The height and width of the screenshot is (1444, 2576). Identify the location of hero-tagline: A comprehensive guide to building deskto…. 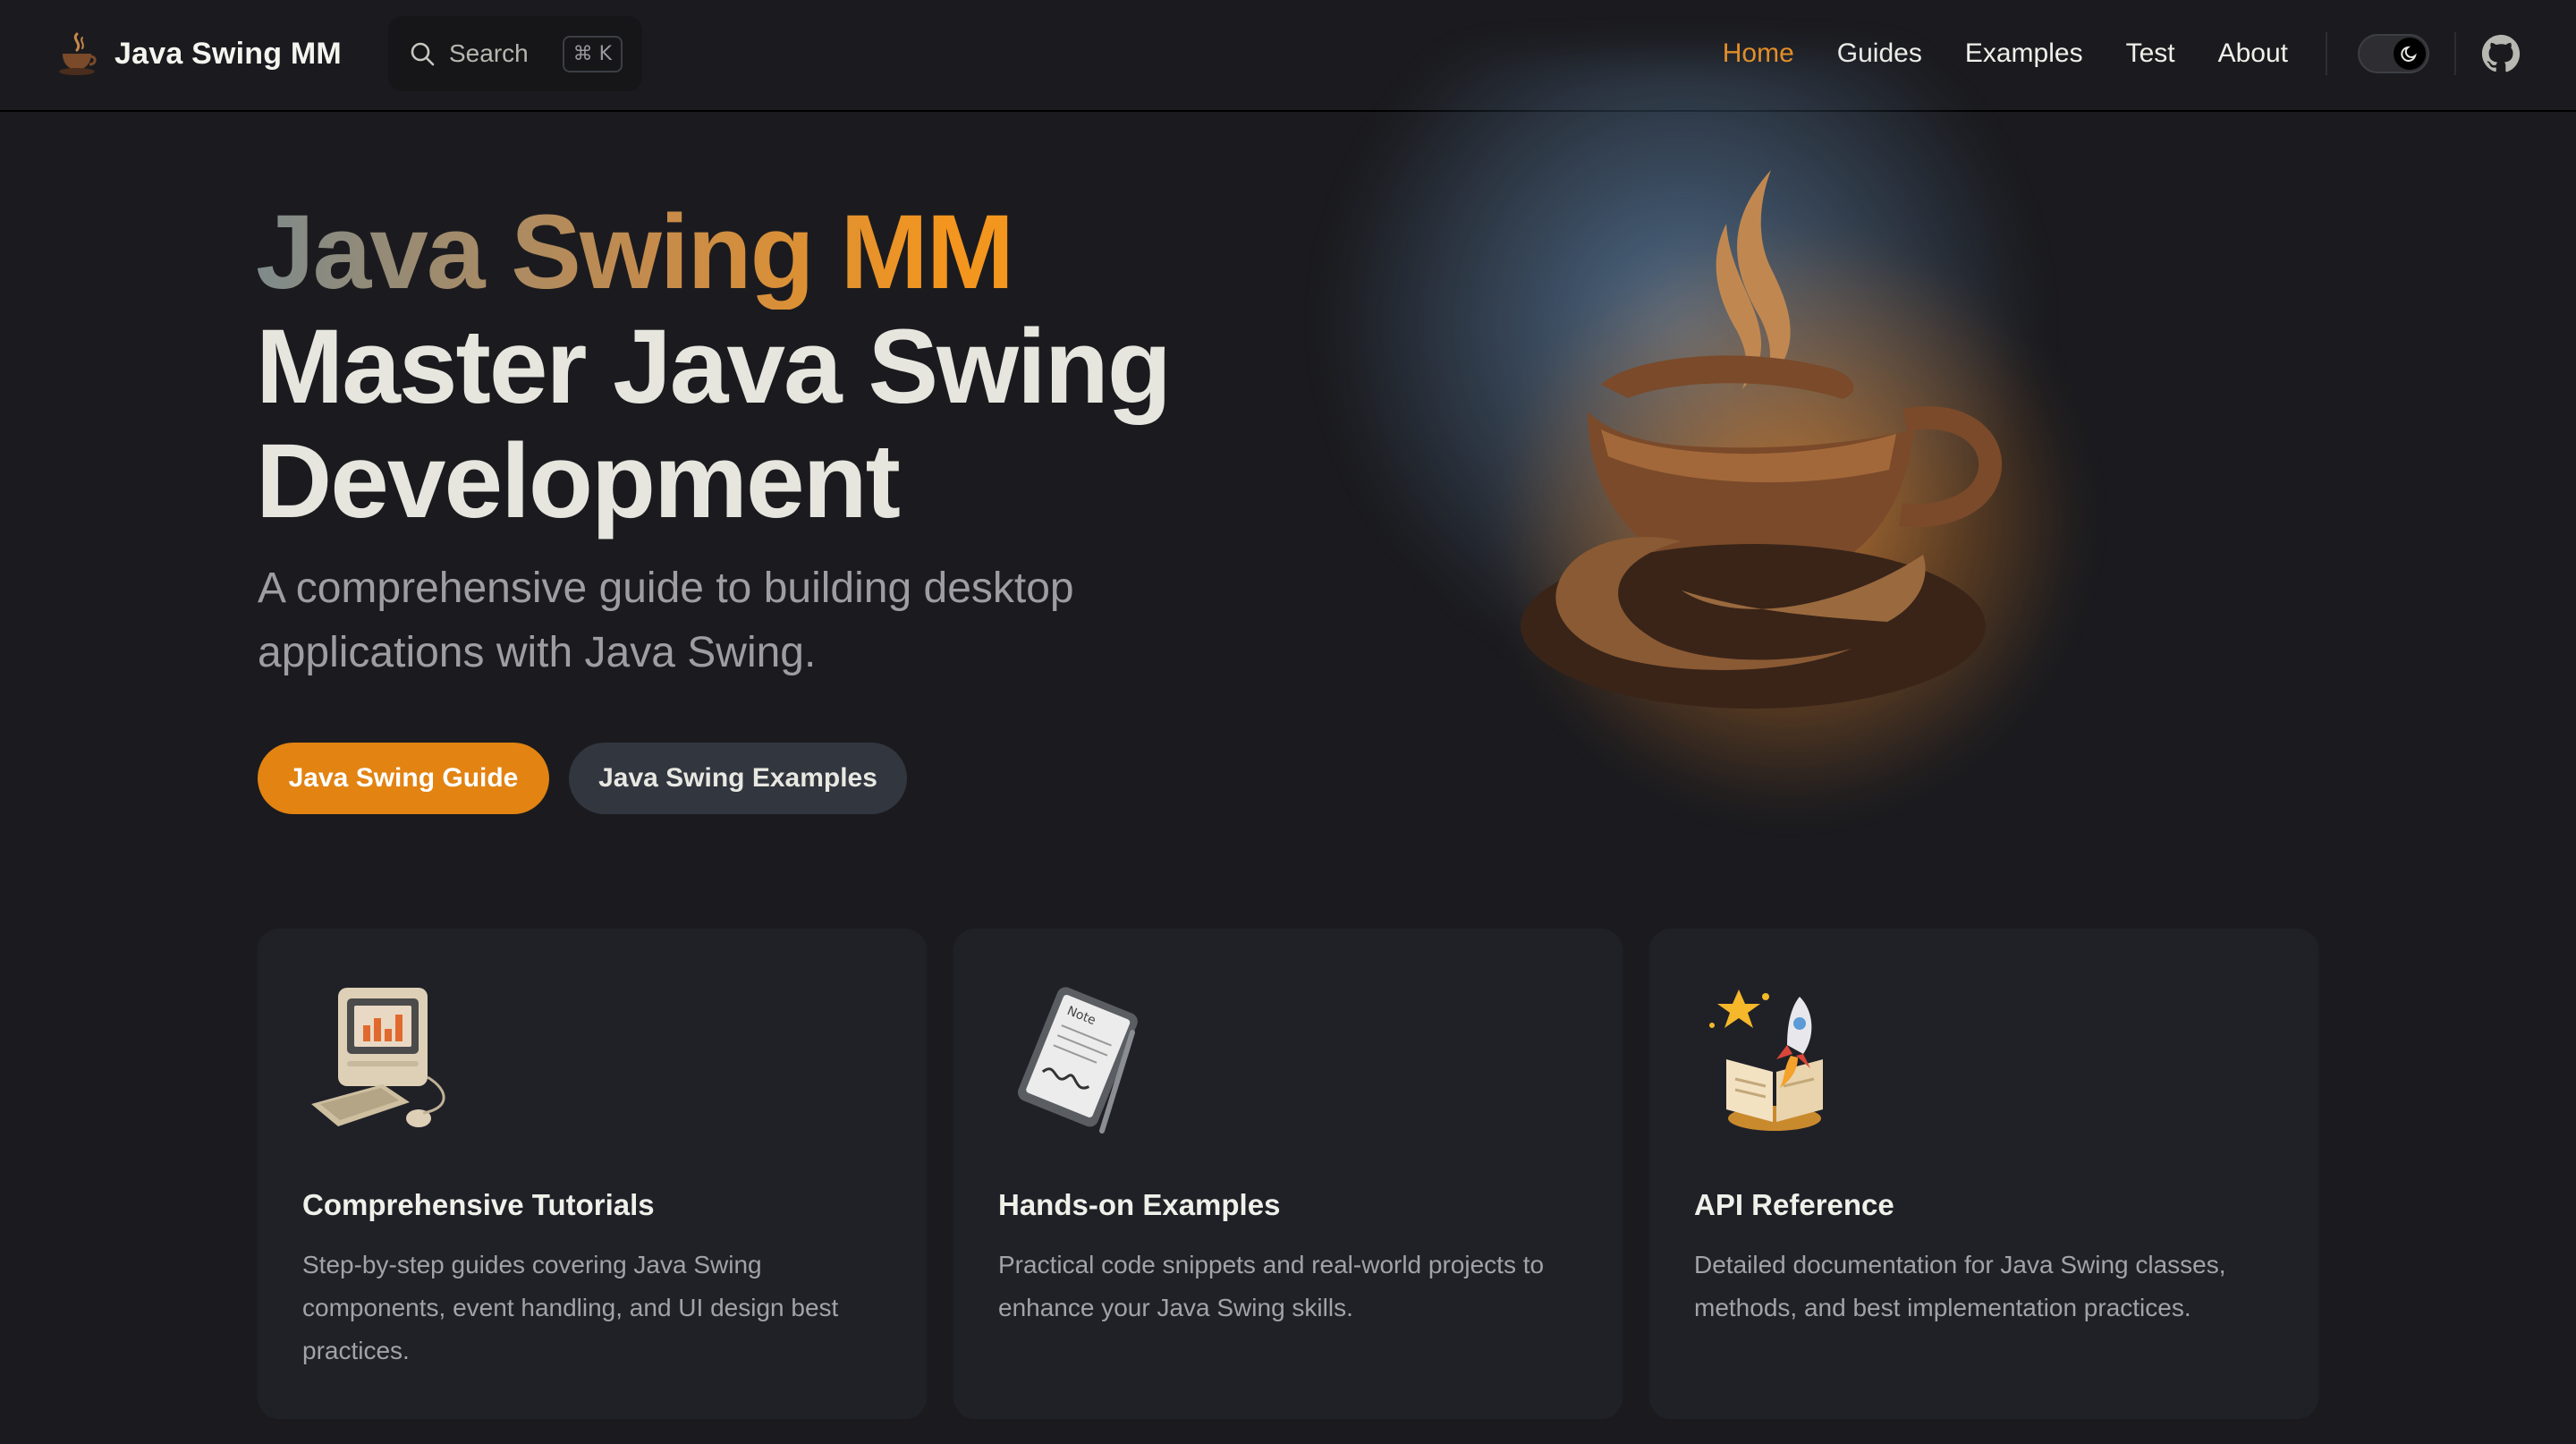
(666, 620).